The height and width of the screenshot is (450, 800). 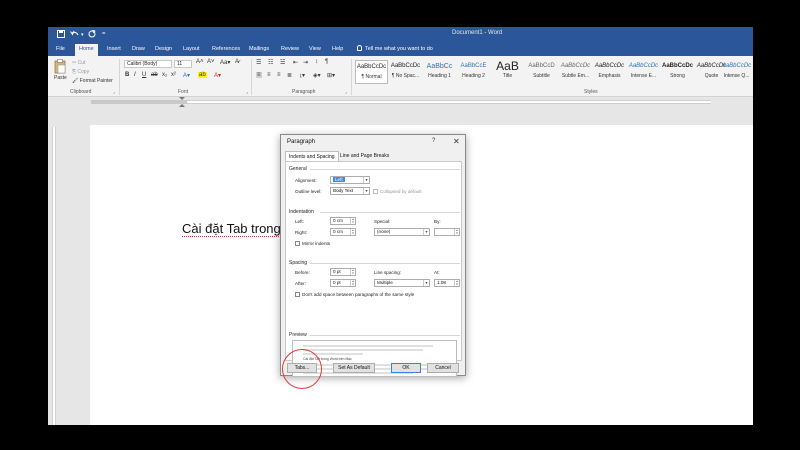 What do you see at coordinates (433, 141) in the screenshot?
I see `help-icon: ?` at bounding box center [433, 141].